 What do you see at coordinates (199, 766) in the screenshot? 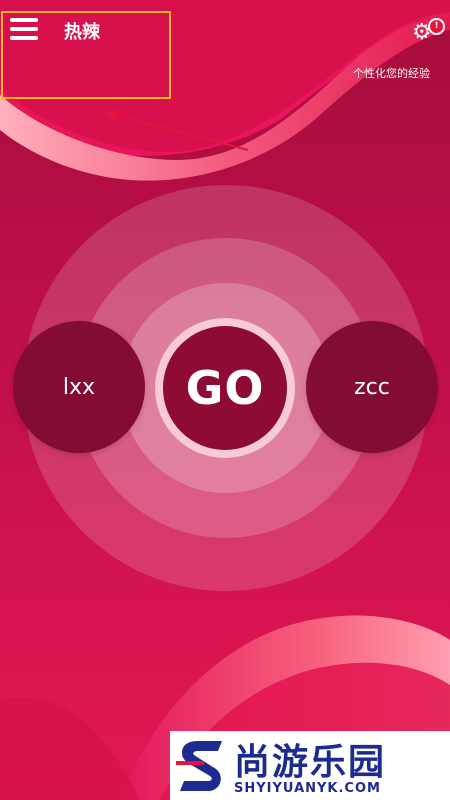
I see `brand-logo-icon` at bounding box center [199, 766].